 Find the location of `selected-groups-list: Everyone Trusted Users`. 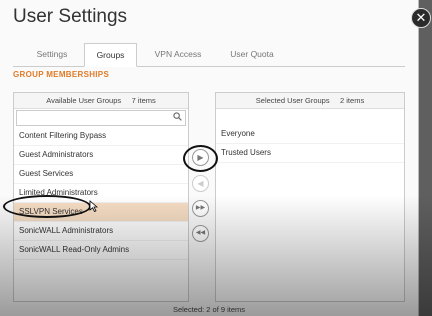

selected-groups-list: Everyone Trusted Users is located at coordinates (310, 144).